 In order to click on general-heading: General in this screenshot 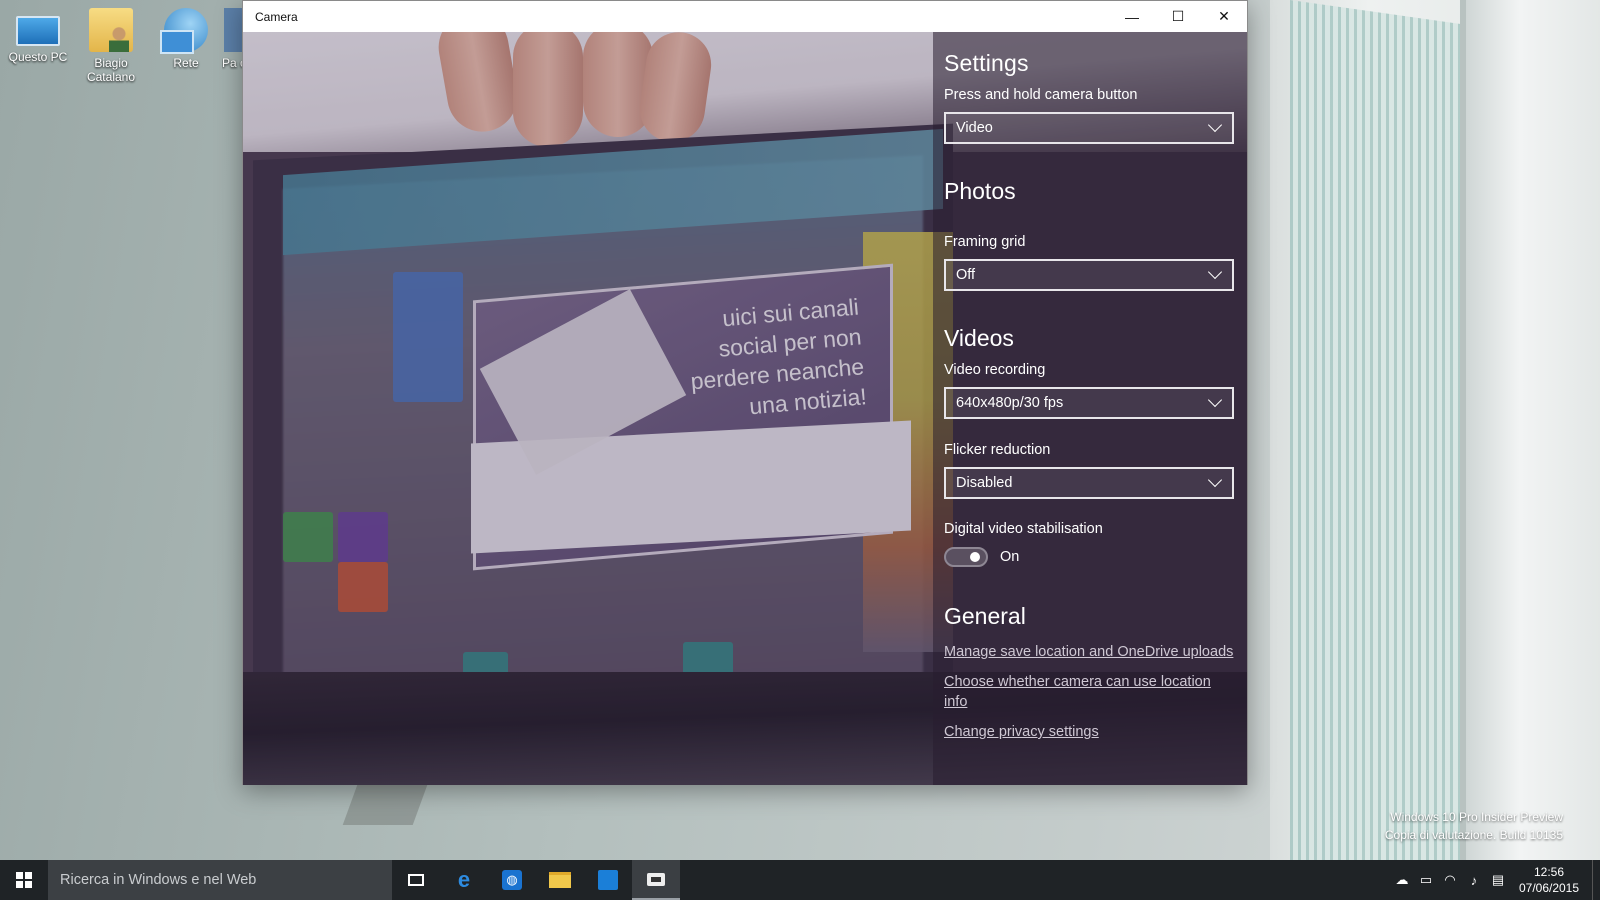, I will do `click(985, 616)`.